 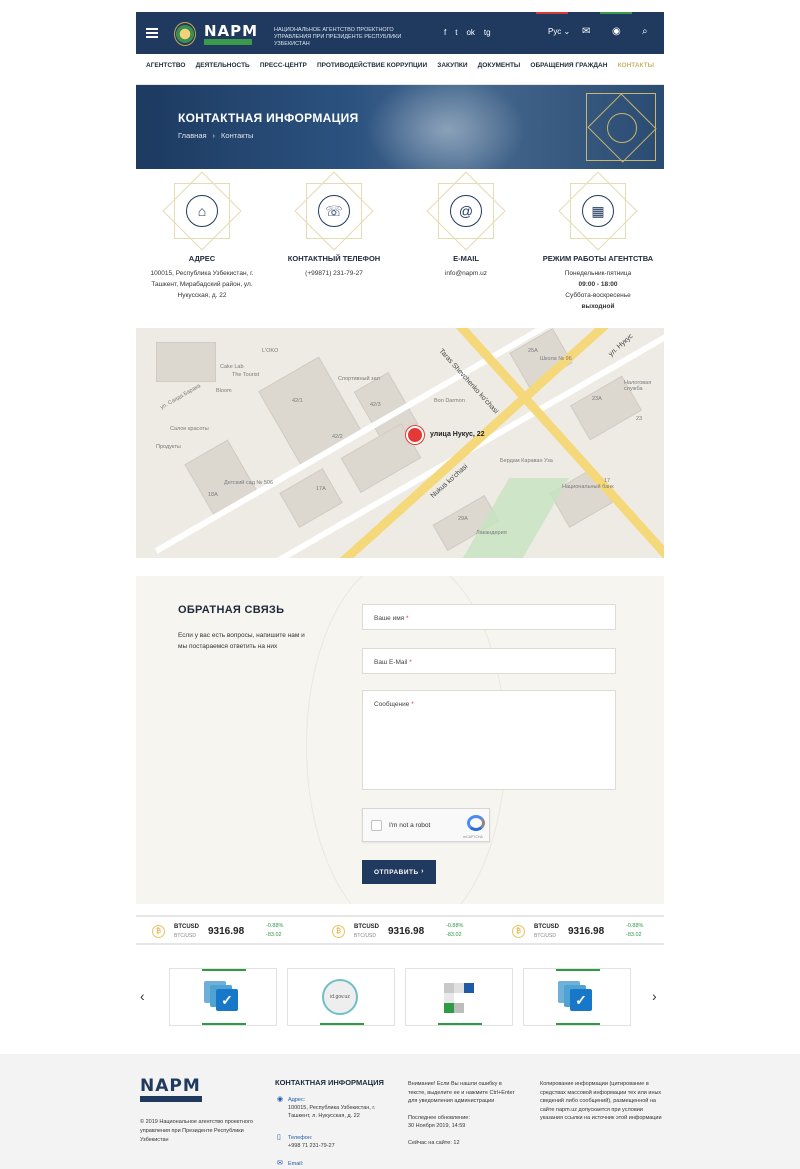 What do you see at coordinates (568, 70) in the screenshot?
I see `nav-item-appeals: Обращения граждан` at bounding box center [568, 70].